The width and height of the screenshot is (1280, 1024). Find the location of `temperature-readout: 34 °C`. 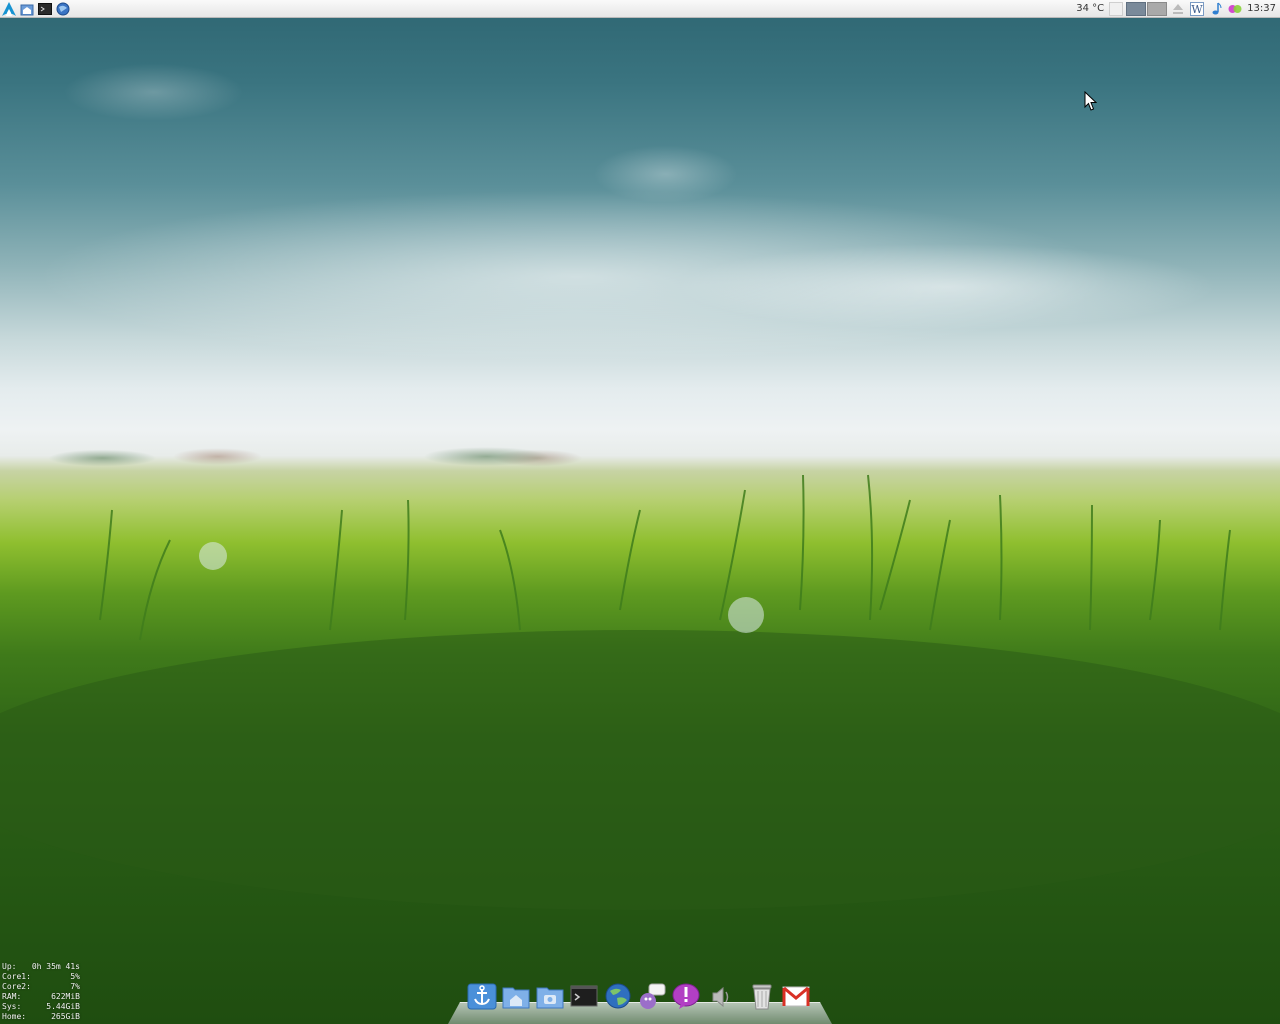

temperature-readout: 34 °C is located at coordinates (1090, 8).